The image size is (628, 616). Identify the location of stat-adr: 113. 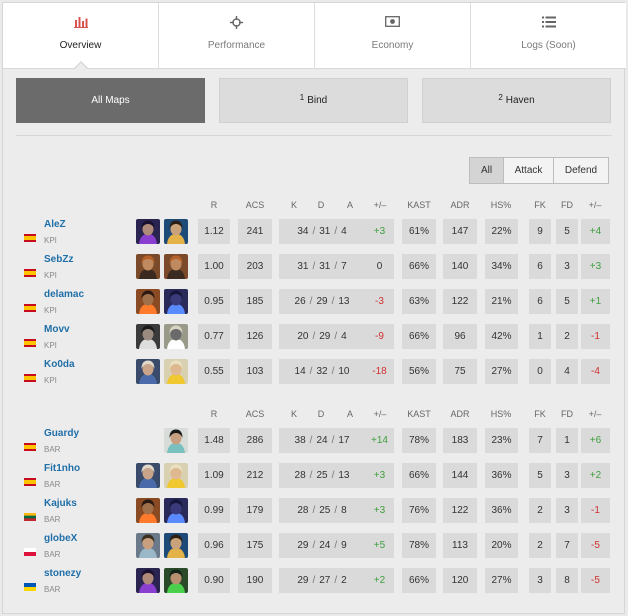
(460, 545).